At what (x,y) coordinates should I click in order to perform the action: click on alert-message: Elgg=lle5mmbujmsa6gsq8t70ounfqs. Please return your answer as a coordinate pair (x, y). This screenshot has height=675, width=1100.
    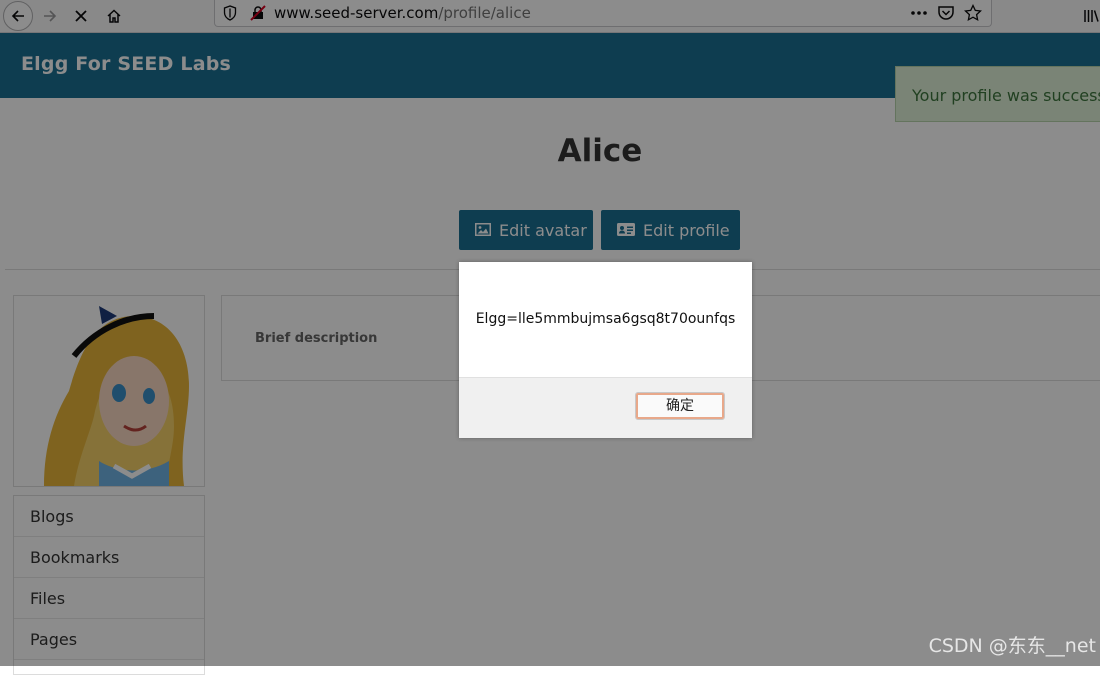
    Looking at the image, I should click on (605, 319).